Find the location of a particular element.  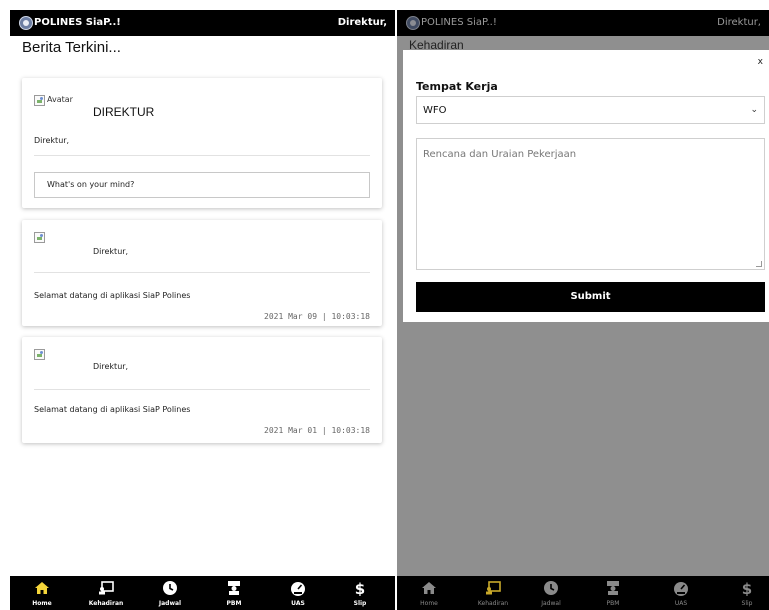

work-plan-textarea: Rencana dan Uraian Pekerjaan is located at coordinates (590, 204).